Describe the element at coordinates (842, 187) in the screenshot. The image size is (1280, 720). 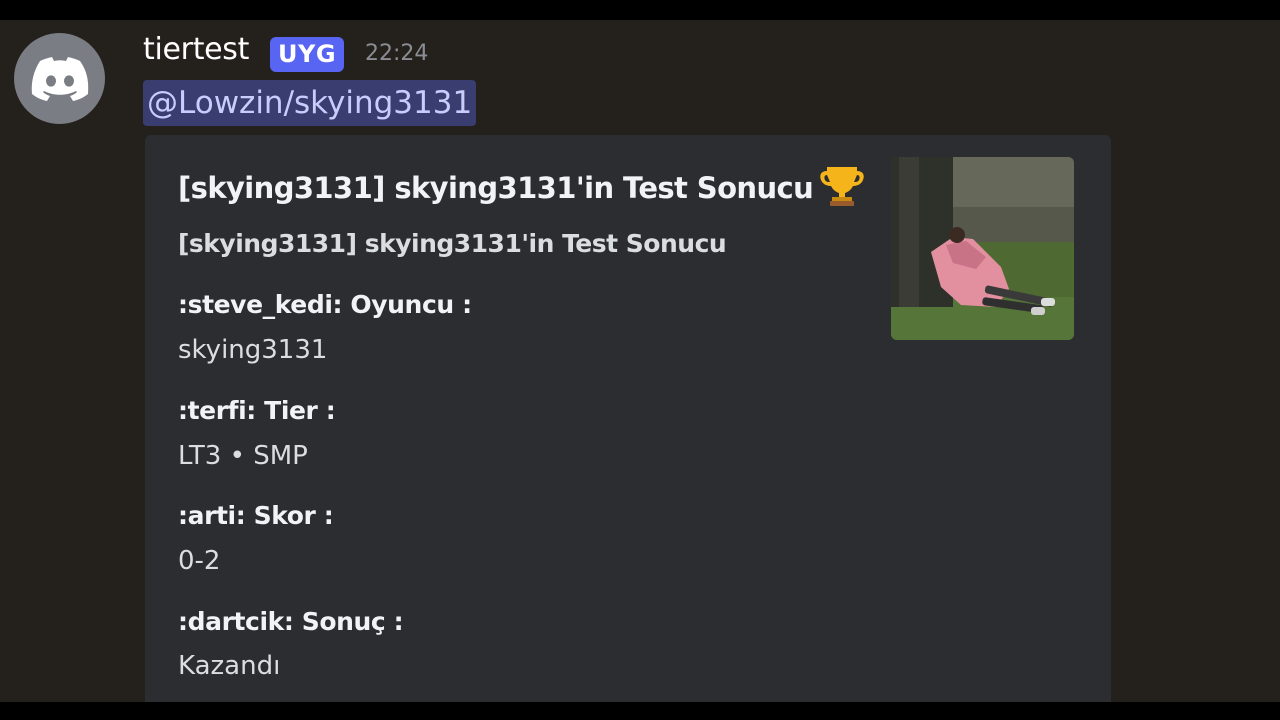
I see `trophy-icon` at that location.